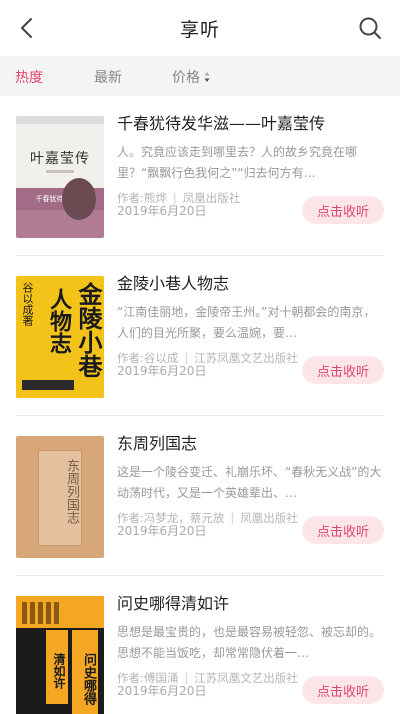 The image size is (400, 714). I want to click on cover-title-primary: 金陵小巷, so click(88, 330).